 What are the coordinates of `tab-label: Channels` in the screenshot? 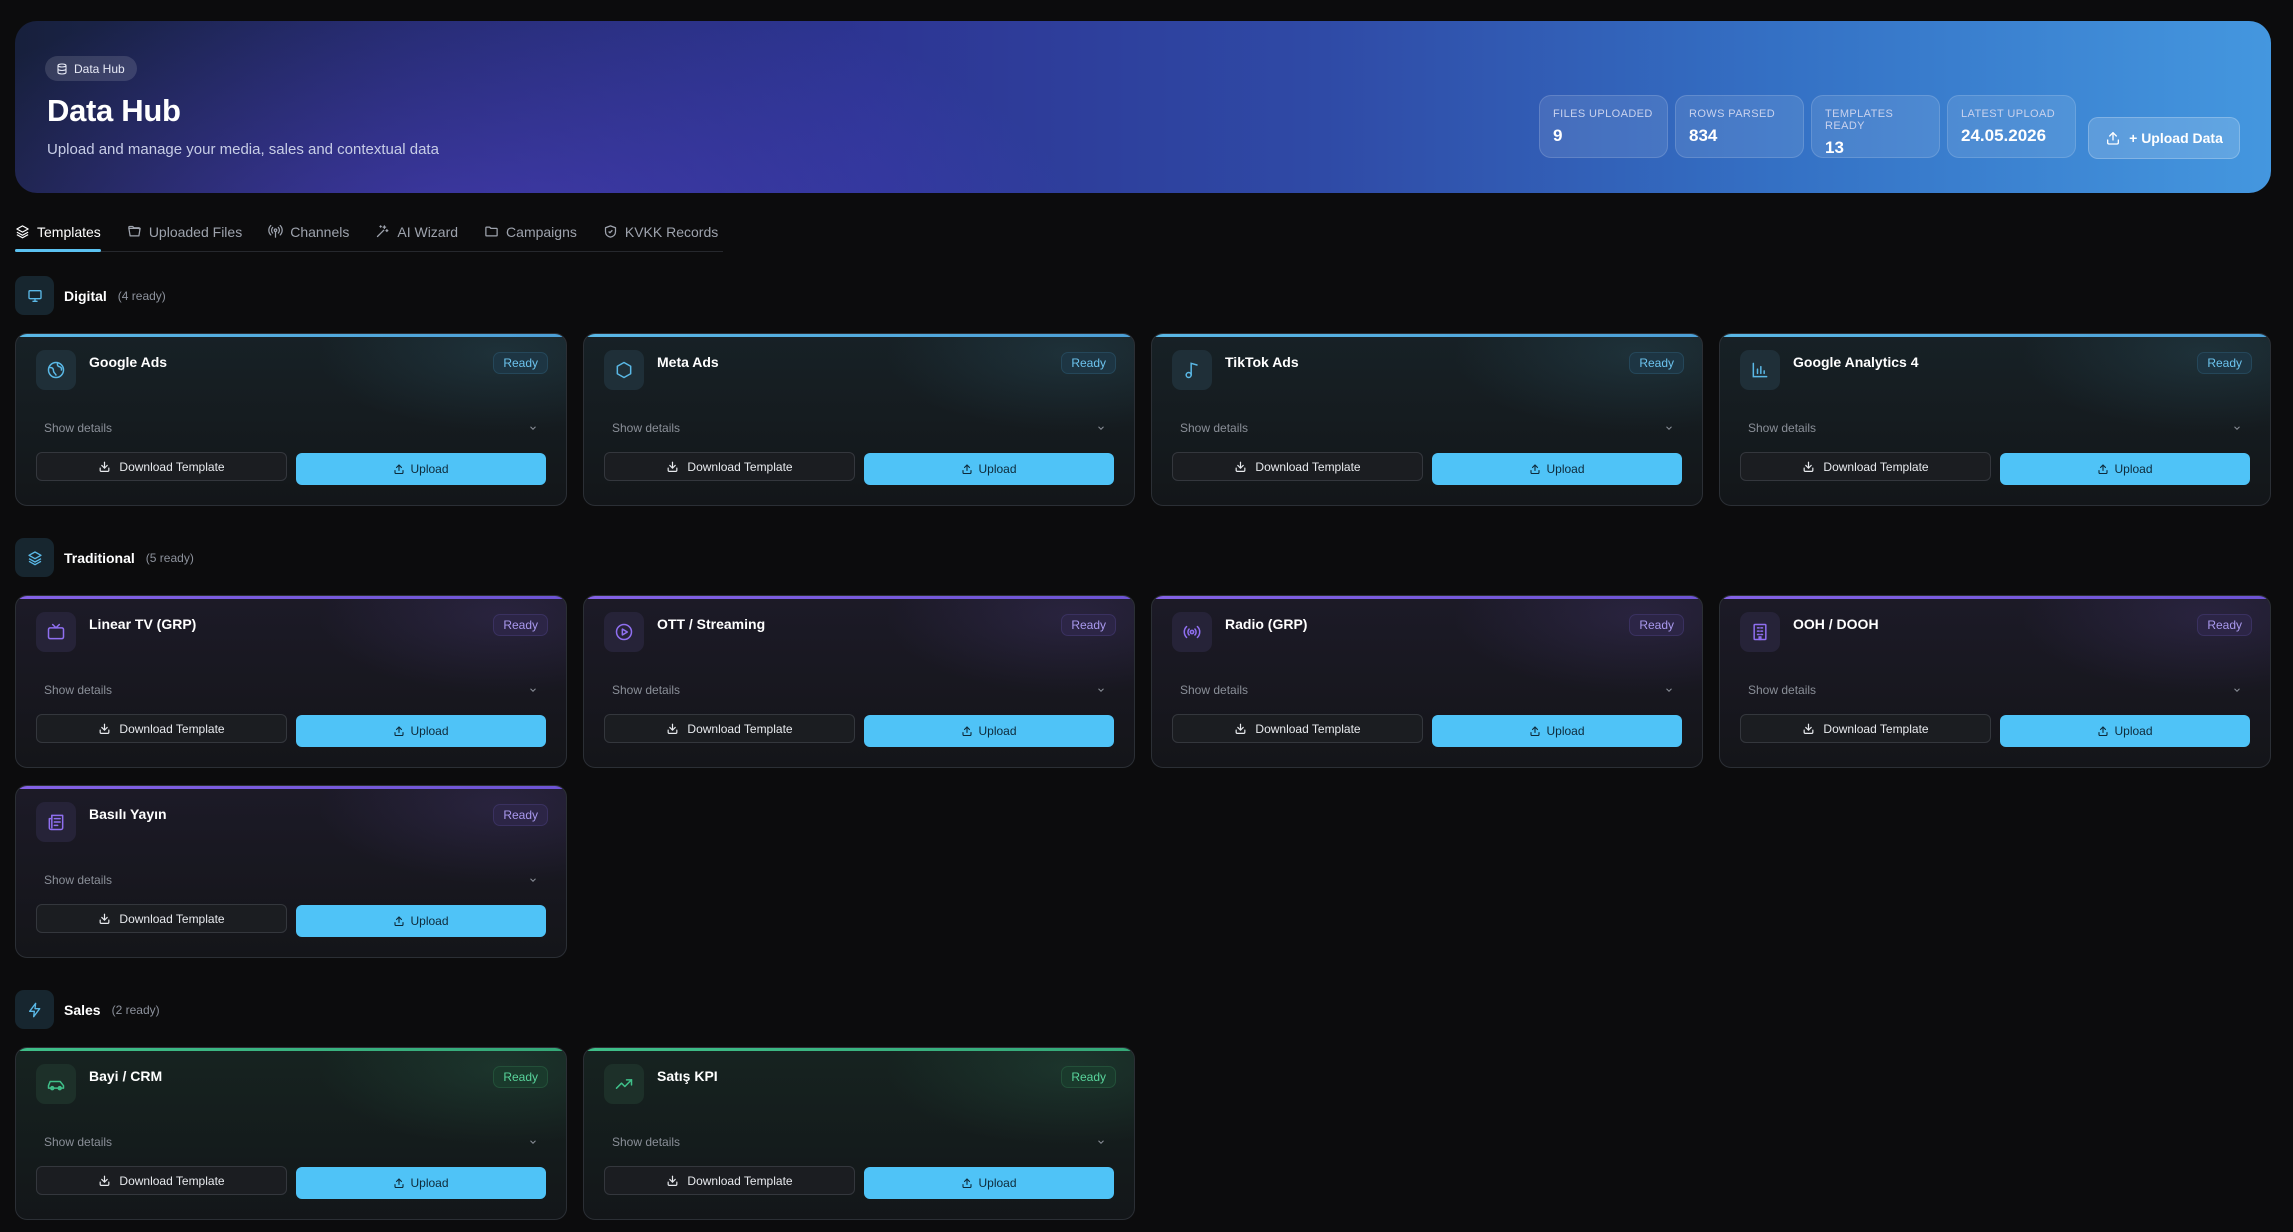 It's located at (320, 231).